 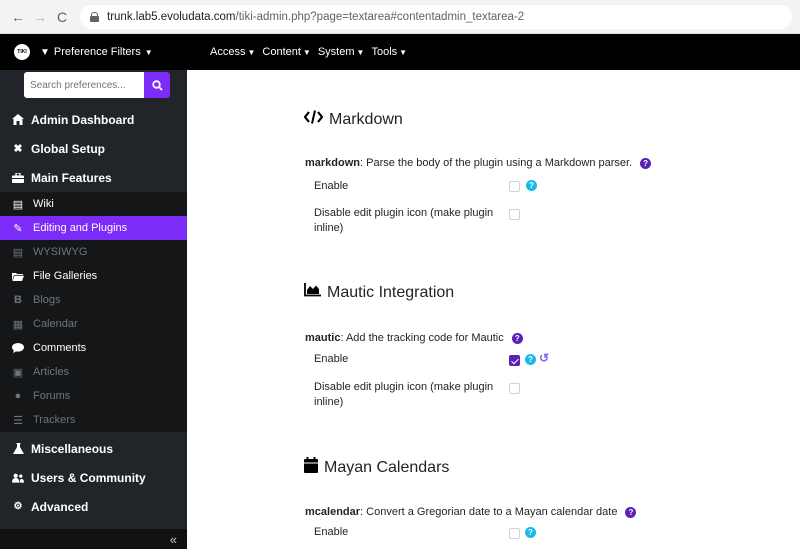 I want to click on edit-icon: ✎, so click(x=18, y=228).